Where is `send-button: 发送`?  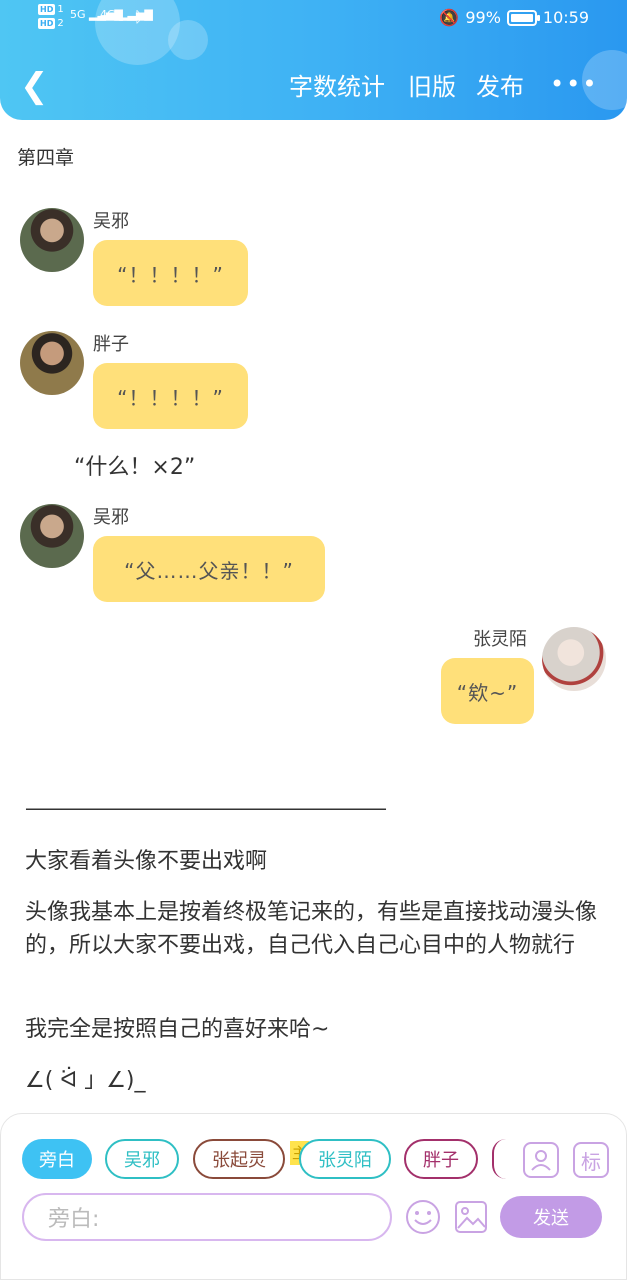
send-button: 发送 is located at coordinates (551, 1217).